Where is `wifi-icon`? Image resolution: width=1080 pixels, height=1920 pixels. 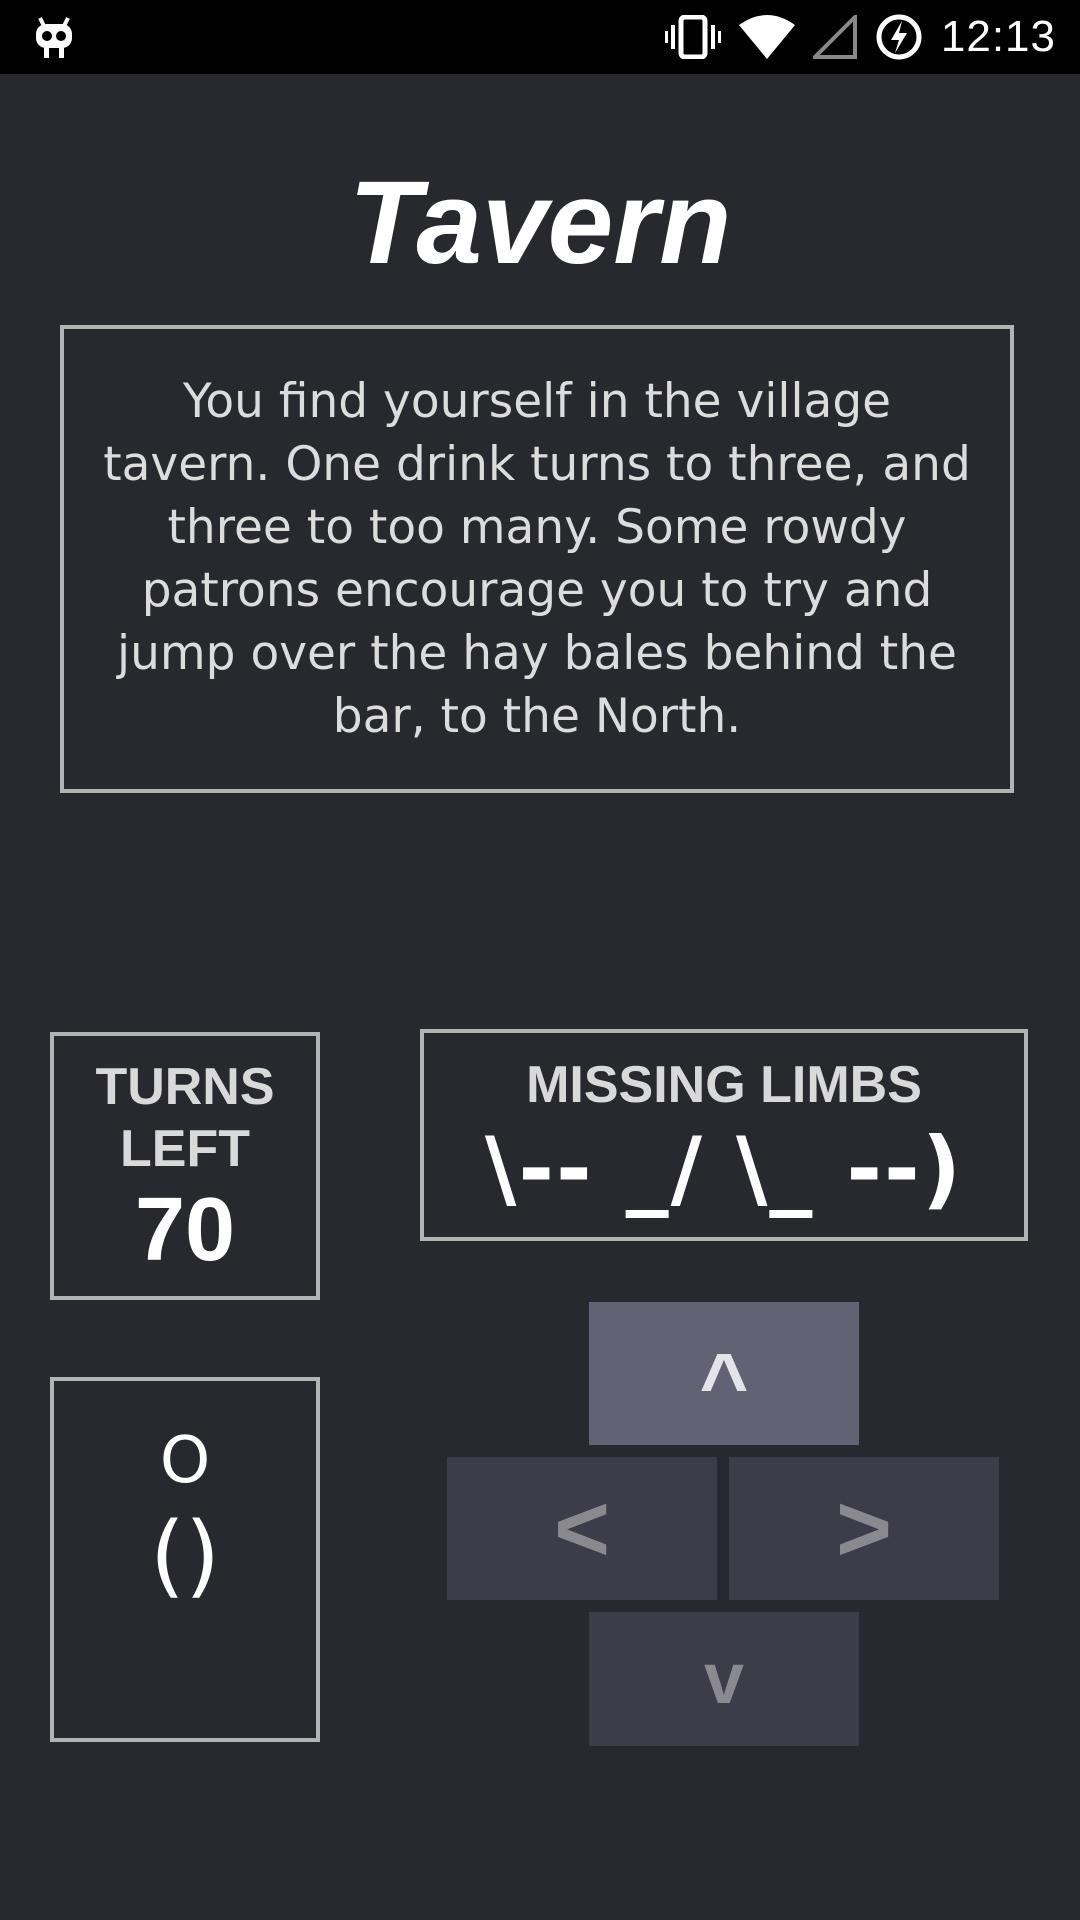
wifi-icon is located at coordinates (766, 37).